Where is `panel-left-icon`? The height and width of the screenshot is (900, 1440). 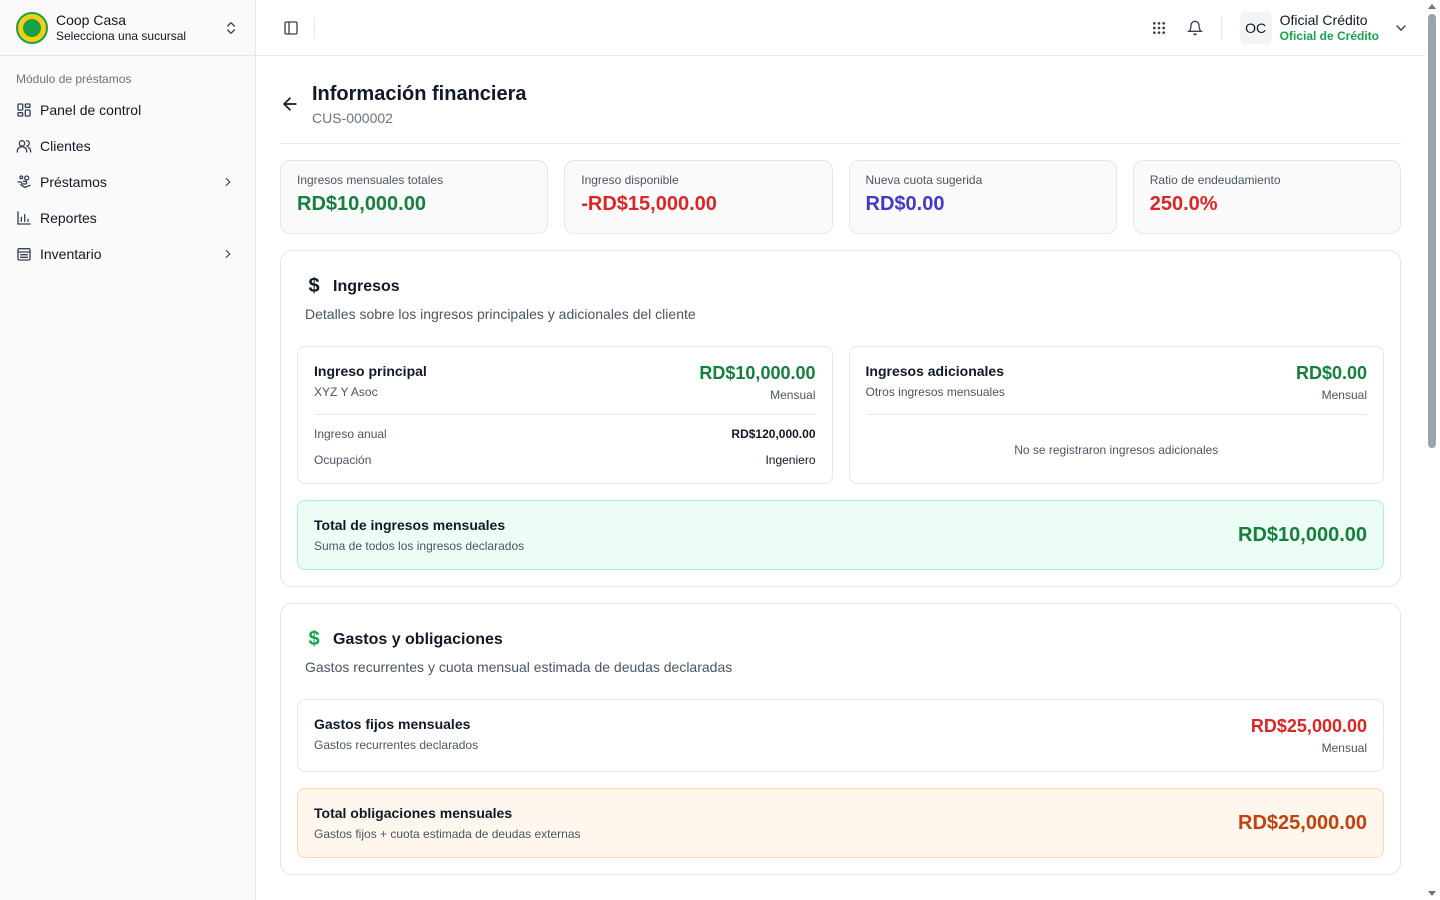
panel-left-icon is located at coordinates (291, 27).